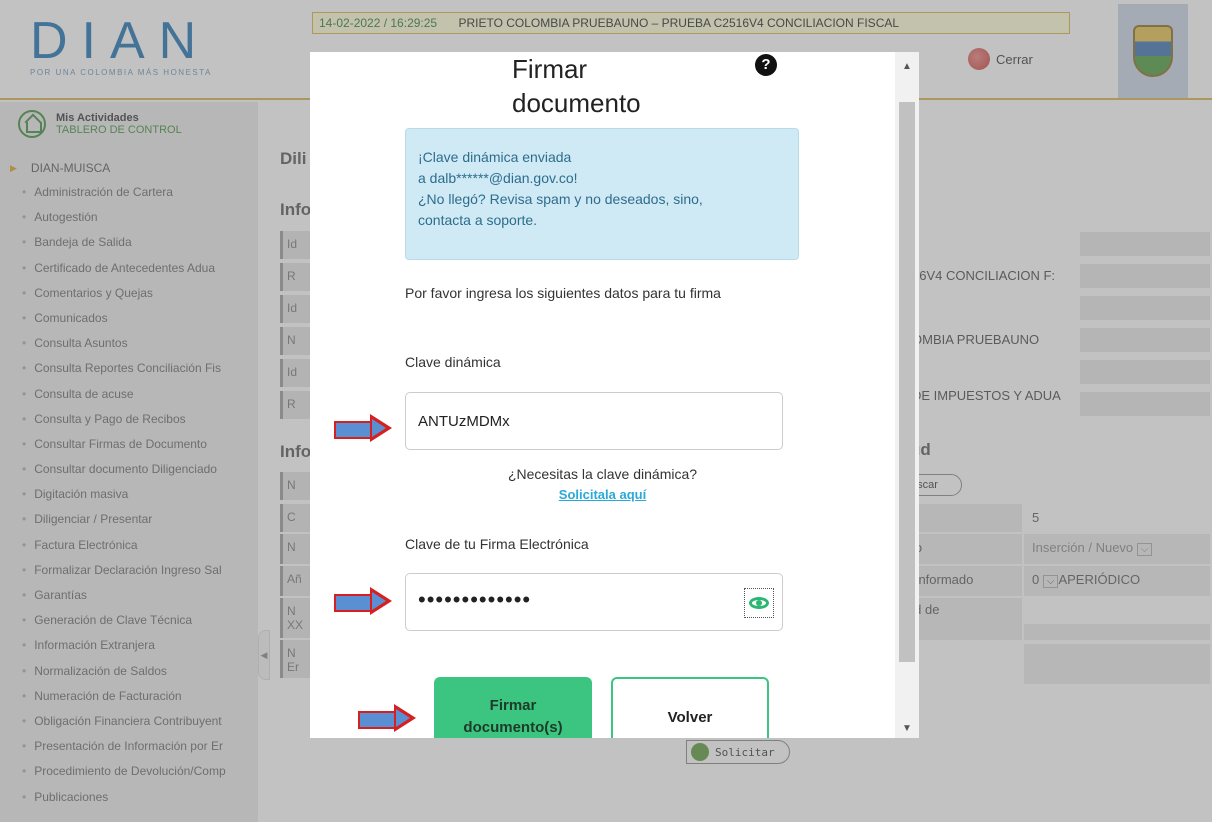 This screenshot has width=1212, height=822. What do you see at coordinates (907, 67) in the screenshot?
I see `scroll-up-icon: ▲` at bounding box center [907, 67].